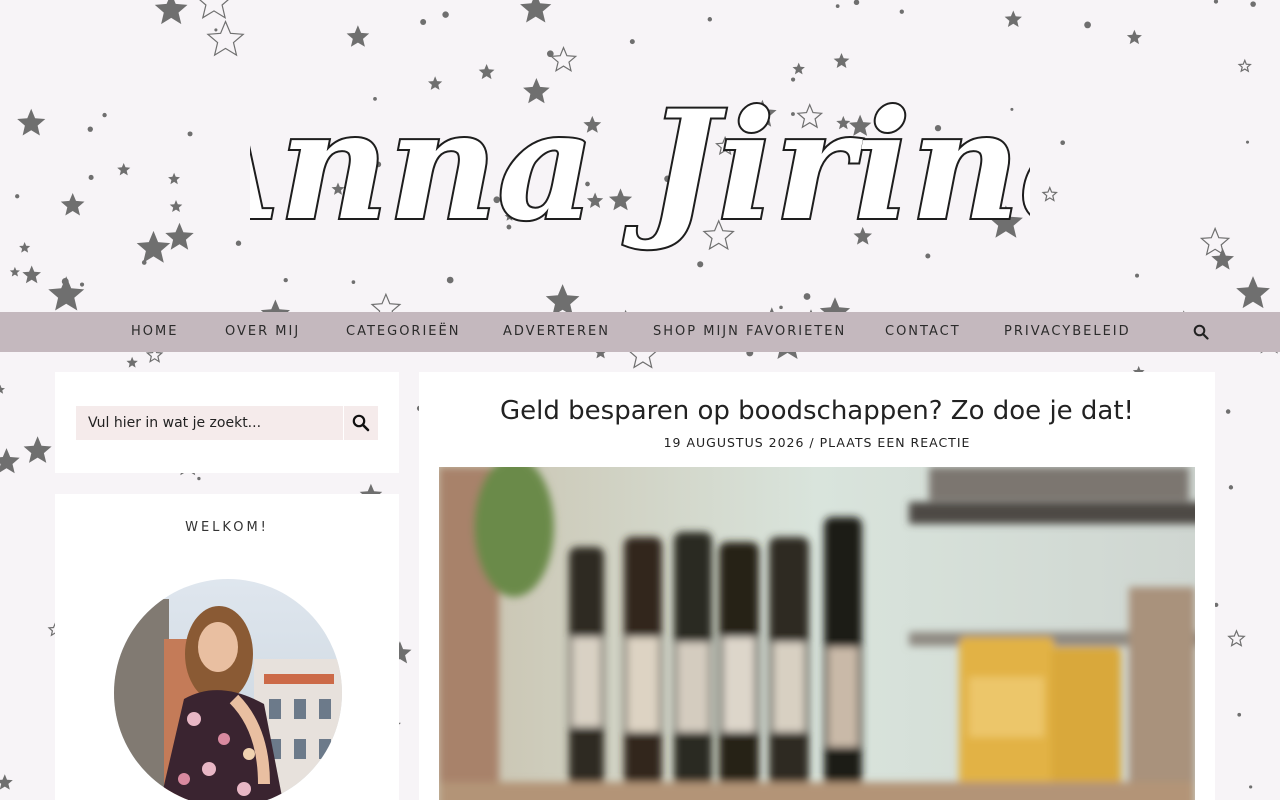  I want to click on article-meta: 19 AUGUSTUS 2026 / PLAATS EEN REACTIE, so click(817, 442).